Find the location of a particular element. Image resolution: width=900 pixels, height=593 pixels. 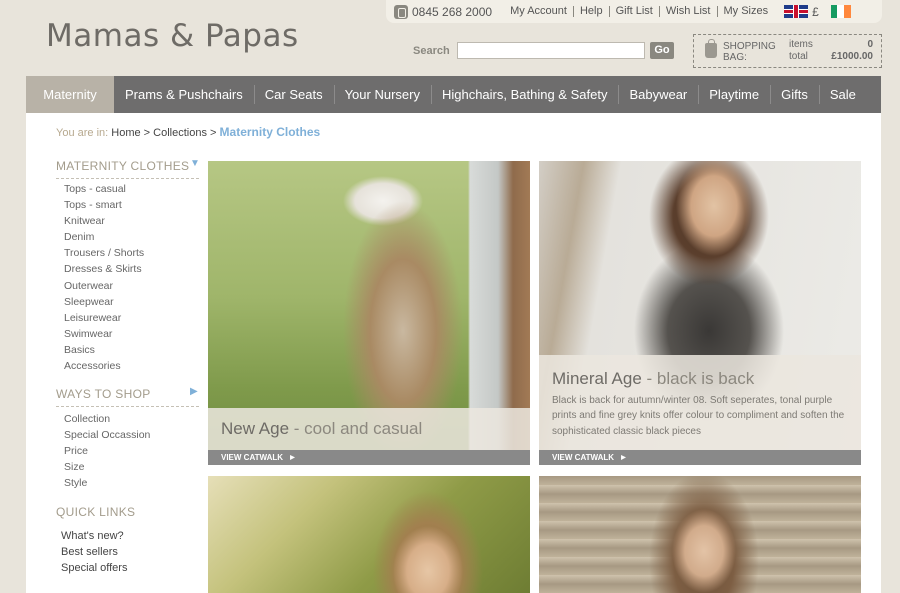

sidebar-item-swimwear: Swimwear is located at coordinates (104, 334).